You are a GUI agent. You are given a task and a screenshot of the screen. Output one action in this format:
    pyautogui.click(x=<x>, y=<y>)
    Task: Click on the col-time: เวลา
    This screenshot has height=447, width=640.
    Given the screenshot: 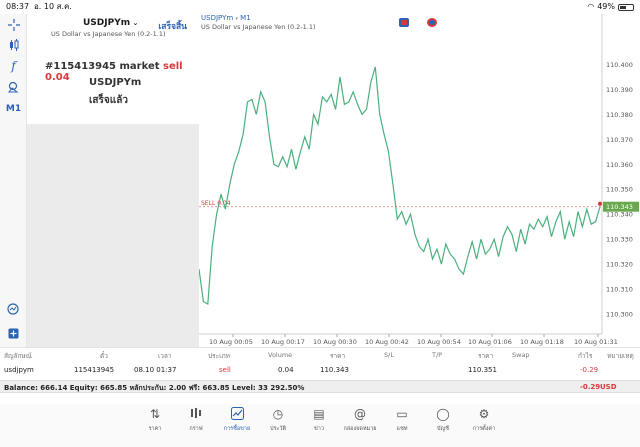 What is the action you would take?
    pyautogui.click(x=165, y=356)
    